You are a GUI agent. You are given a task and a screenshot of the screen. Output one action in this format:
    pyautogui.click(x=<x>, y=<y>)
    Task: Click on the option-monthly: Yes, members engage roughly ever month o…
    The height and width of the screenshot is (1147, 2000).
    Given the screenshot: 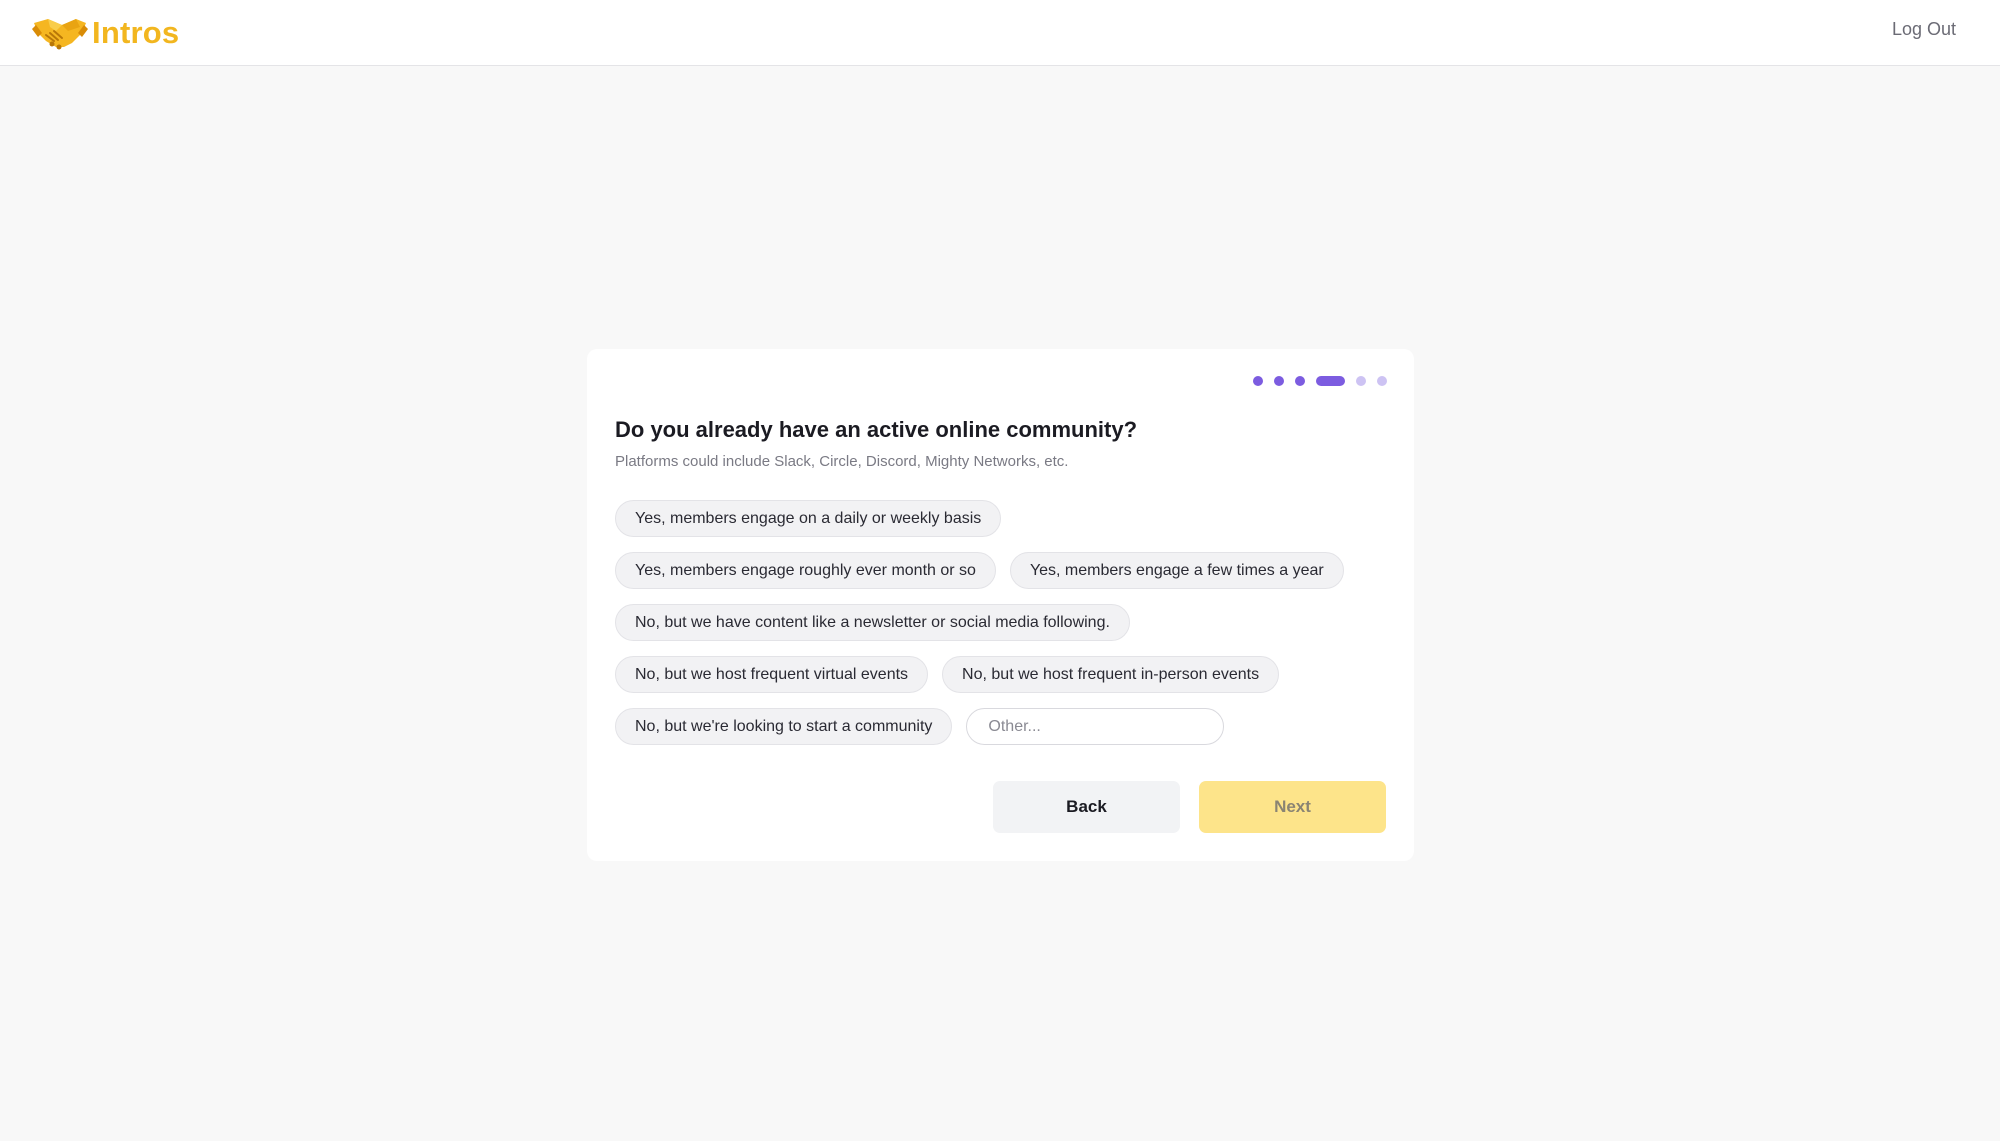 What is the action you would take?
    pyautogui.click(x=805, y=570)
    